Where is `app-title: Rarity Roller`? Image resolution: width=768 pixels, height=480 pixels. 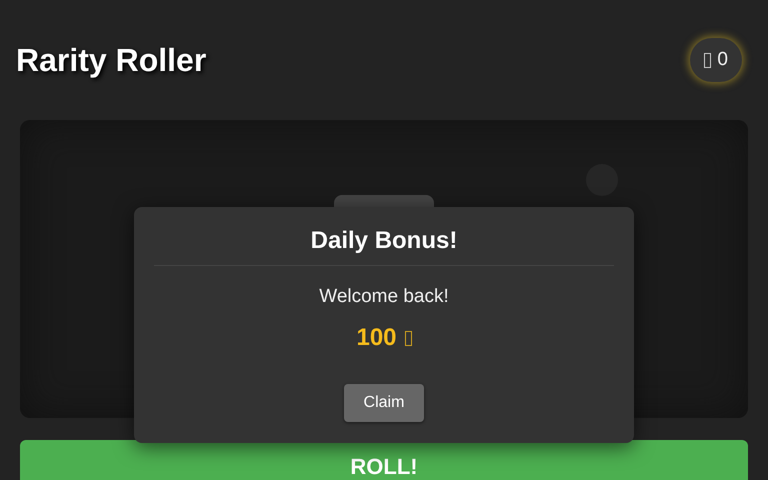 app-title: Rarity Roller is located at coordinates (111, 60).